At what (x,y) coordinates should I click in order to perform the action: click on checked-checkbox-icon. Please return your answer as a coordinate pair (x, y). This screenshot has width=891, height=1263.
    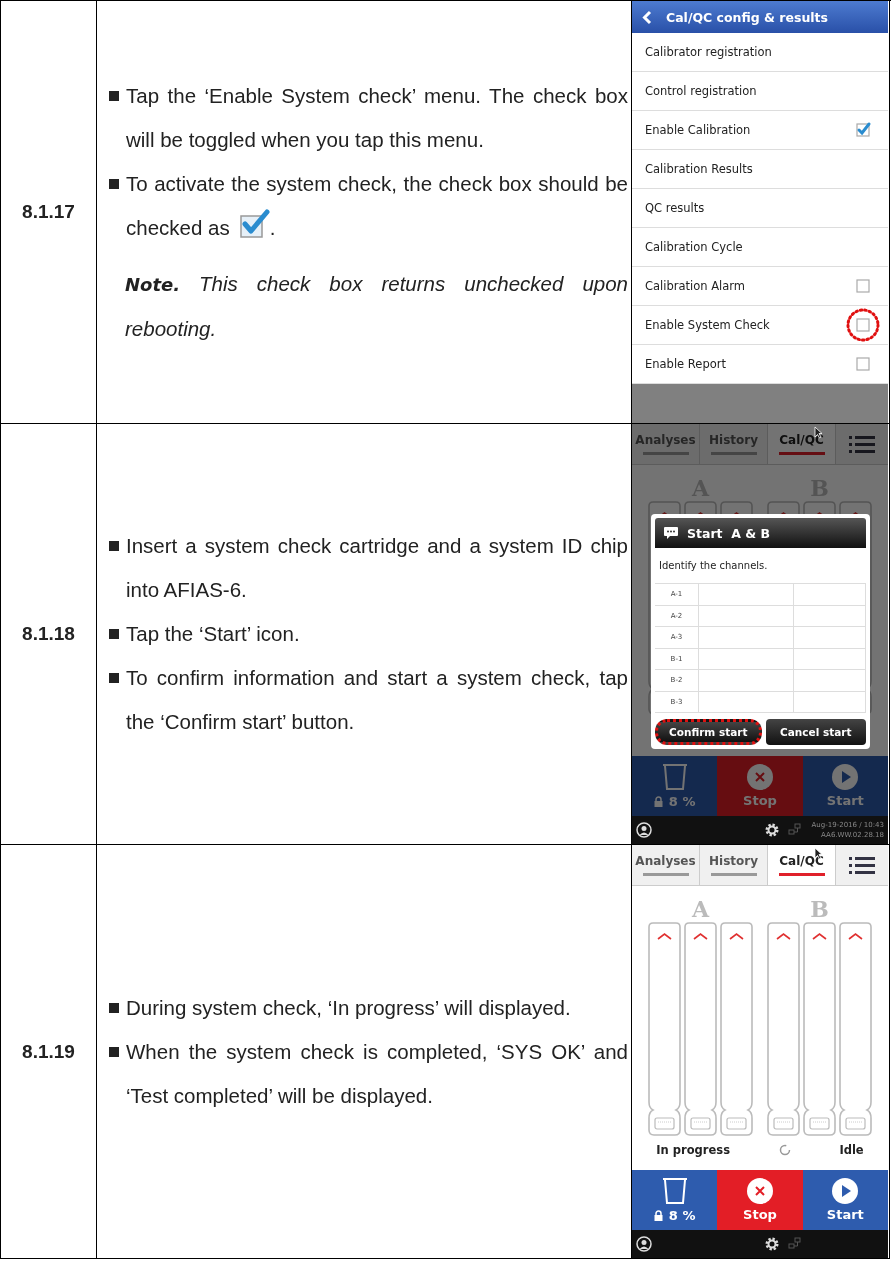
    Looking at the image, I should click on (863, 130).